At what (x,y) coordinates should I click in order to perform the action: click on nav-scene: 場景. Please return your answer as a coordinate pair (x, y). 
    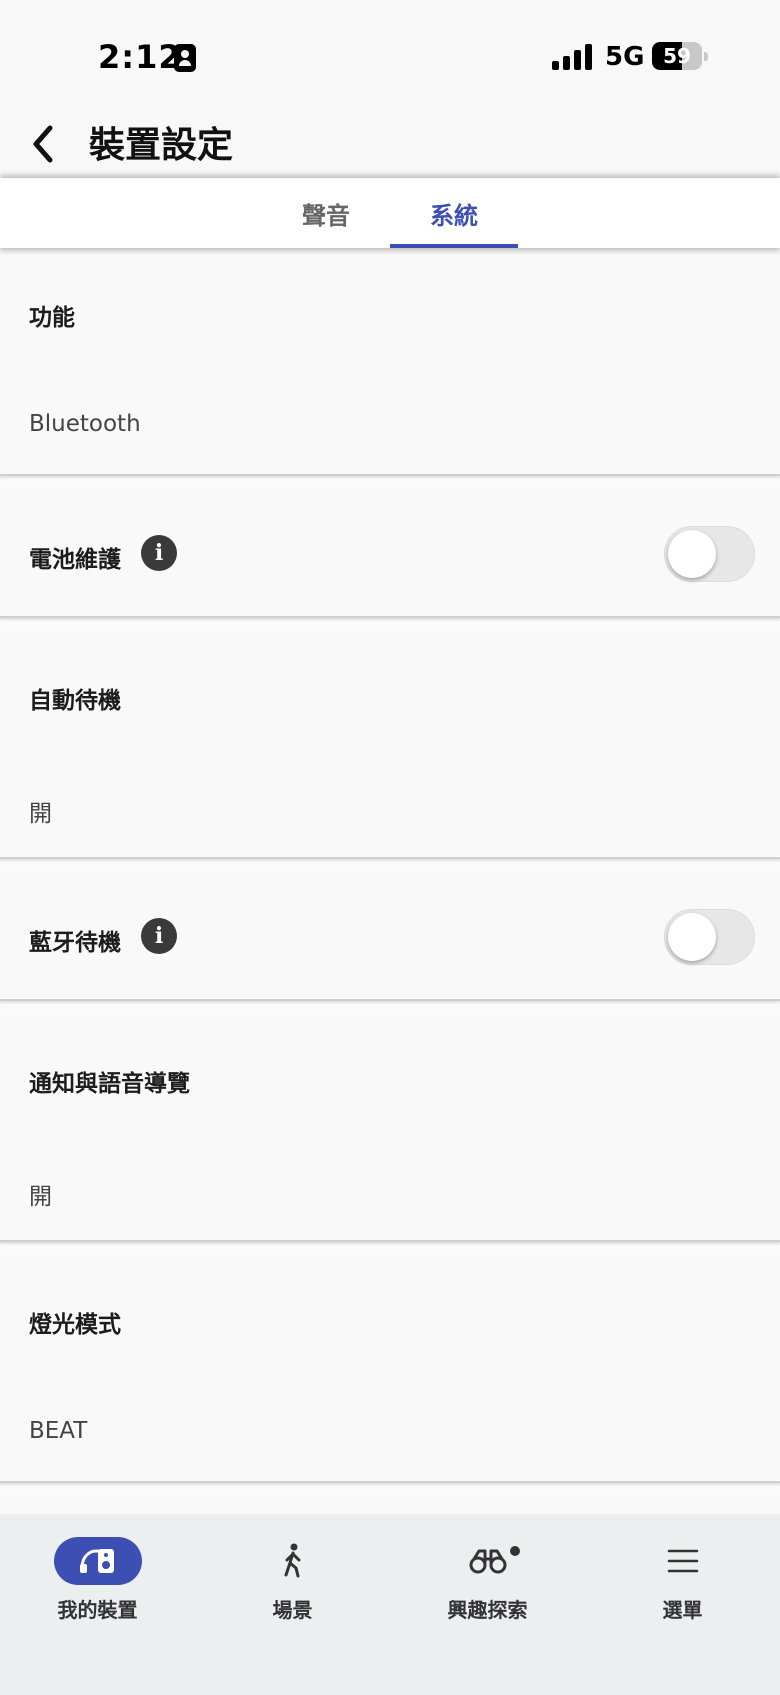
    Looking at the image, I should click on (292, 1579).